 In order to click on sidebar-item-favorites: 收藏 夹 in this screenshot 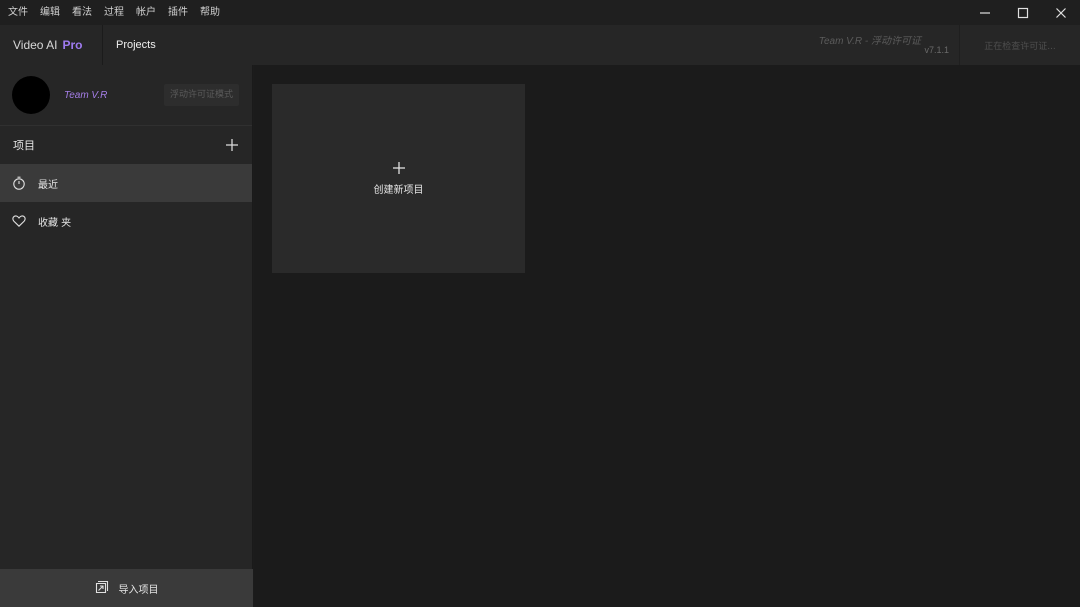, I will do `click(126, 221)`.